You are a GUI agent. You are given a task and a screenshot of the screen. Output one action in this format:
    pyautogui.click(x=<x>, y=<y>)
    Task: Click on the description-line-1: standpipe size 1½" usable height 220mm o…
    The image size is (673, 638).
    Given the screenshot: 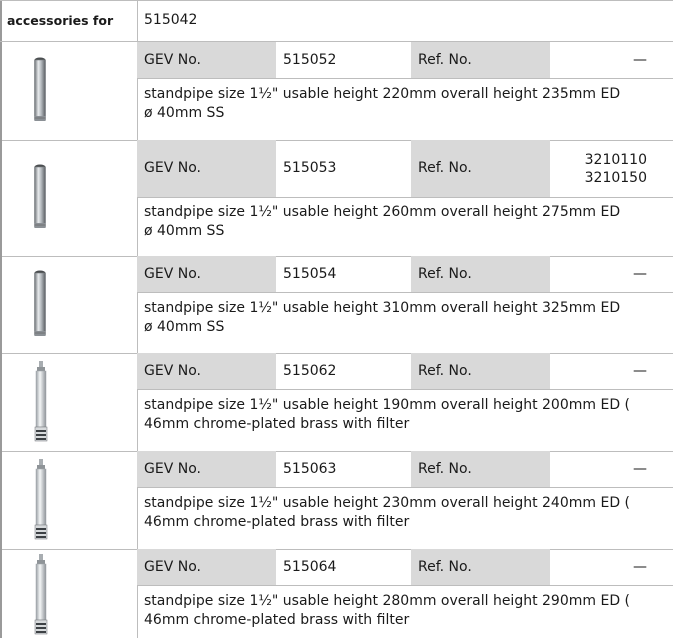 What is the action you would take?
    pyautogui.click(x=382, y=94)
    